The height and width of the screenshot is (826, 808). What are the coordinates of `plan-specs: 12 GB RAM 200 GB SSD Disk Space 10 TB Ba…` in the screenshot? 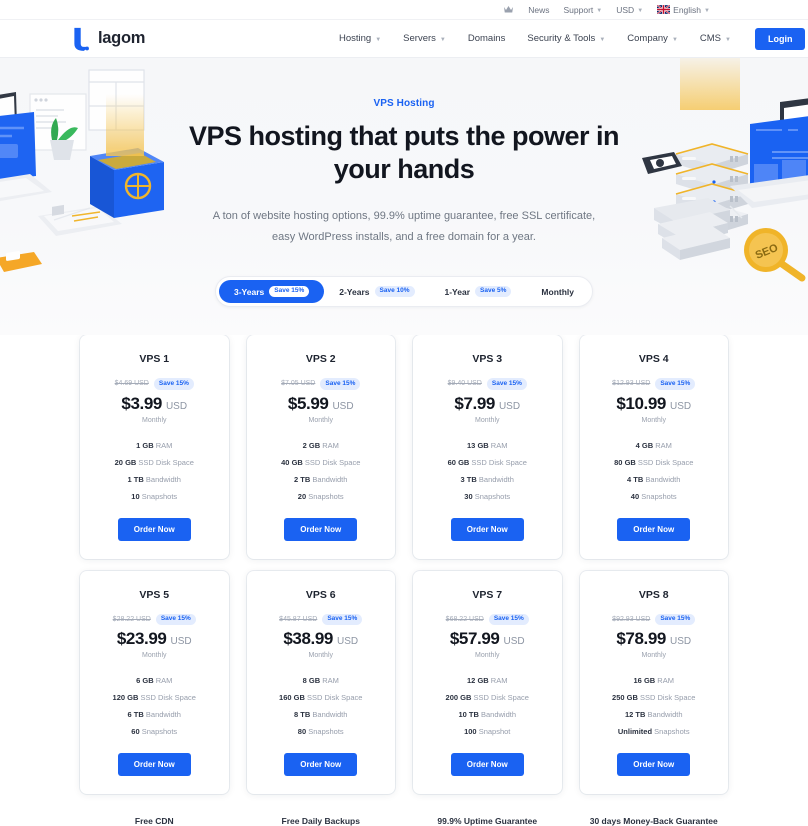 It's located at (487, 706).